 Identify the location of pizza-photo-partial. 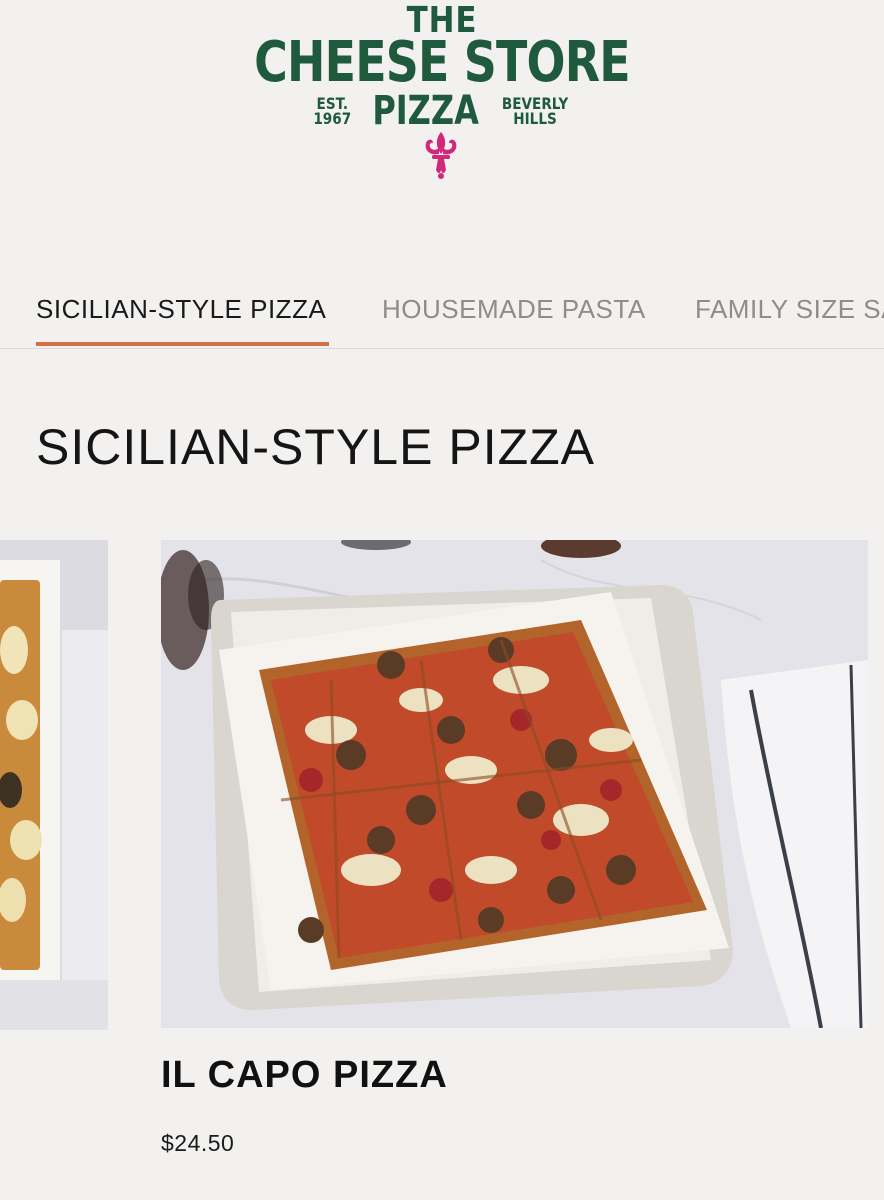
(54, 785).